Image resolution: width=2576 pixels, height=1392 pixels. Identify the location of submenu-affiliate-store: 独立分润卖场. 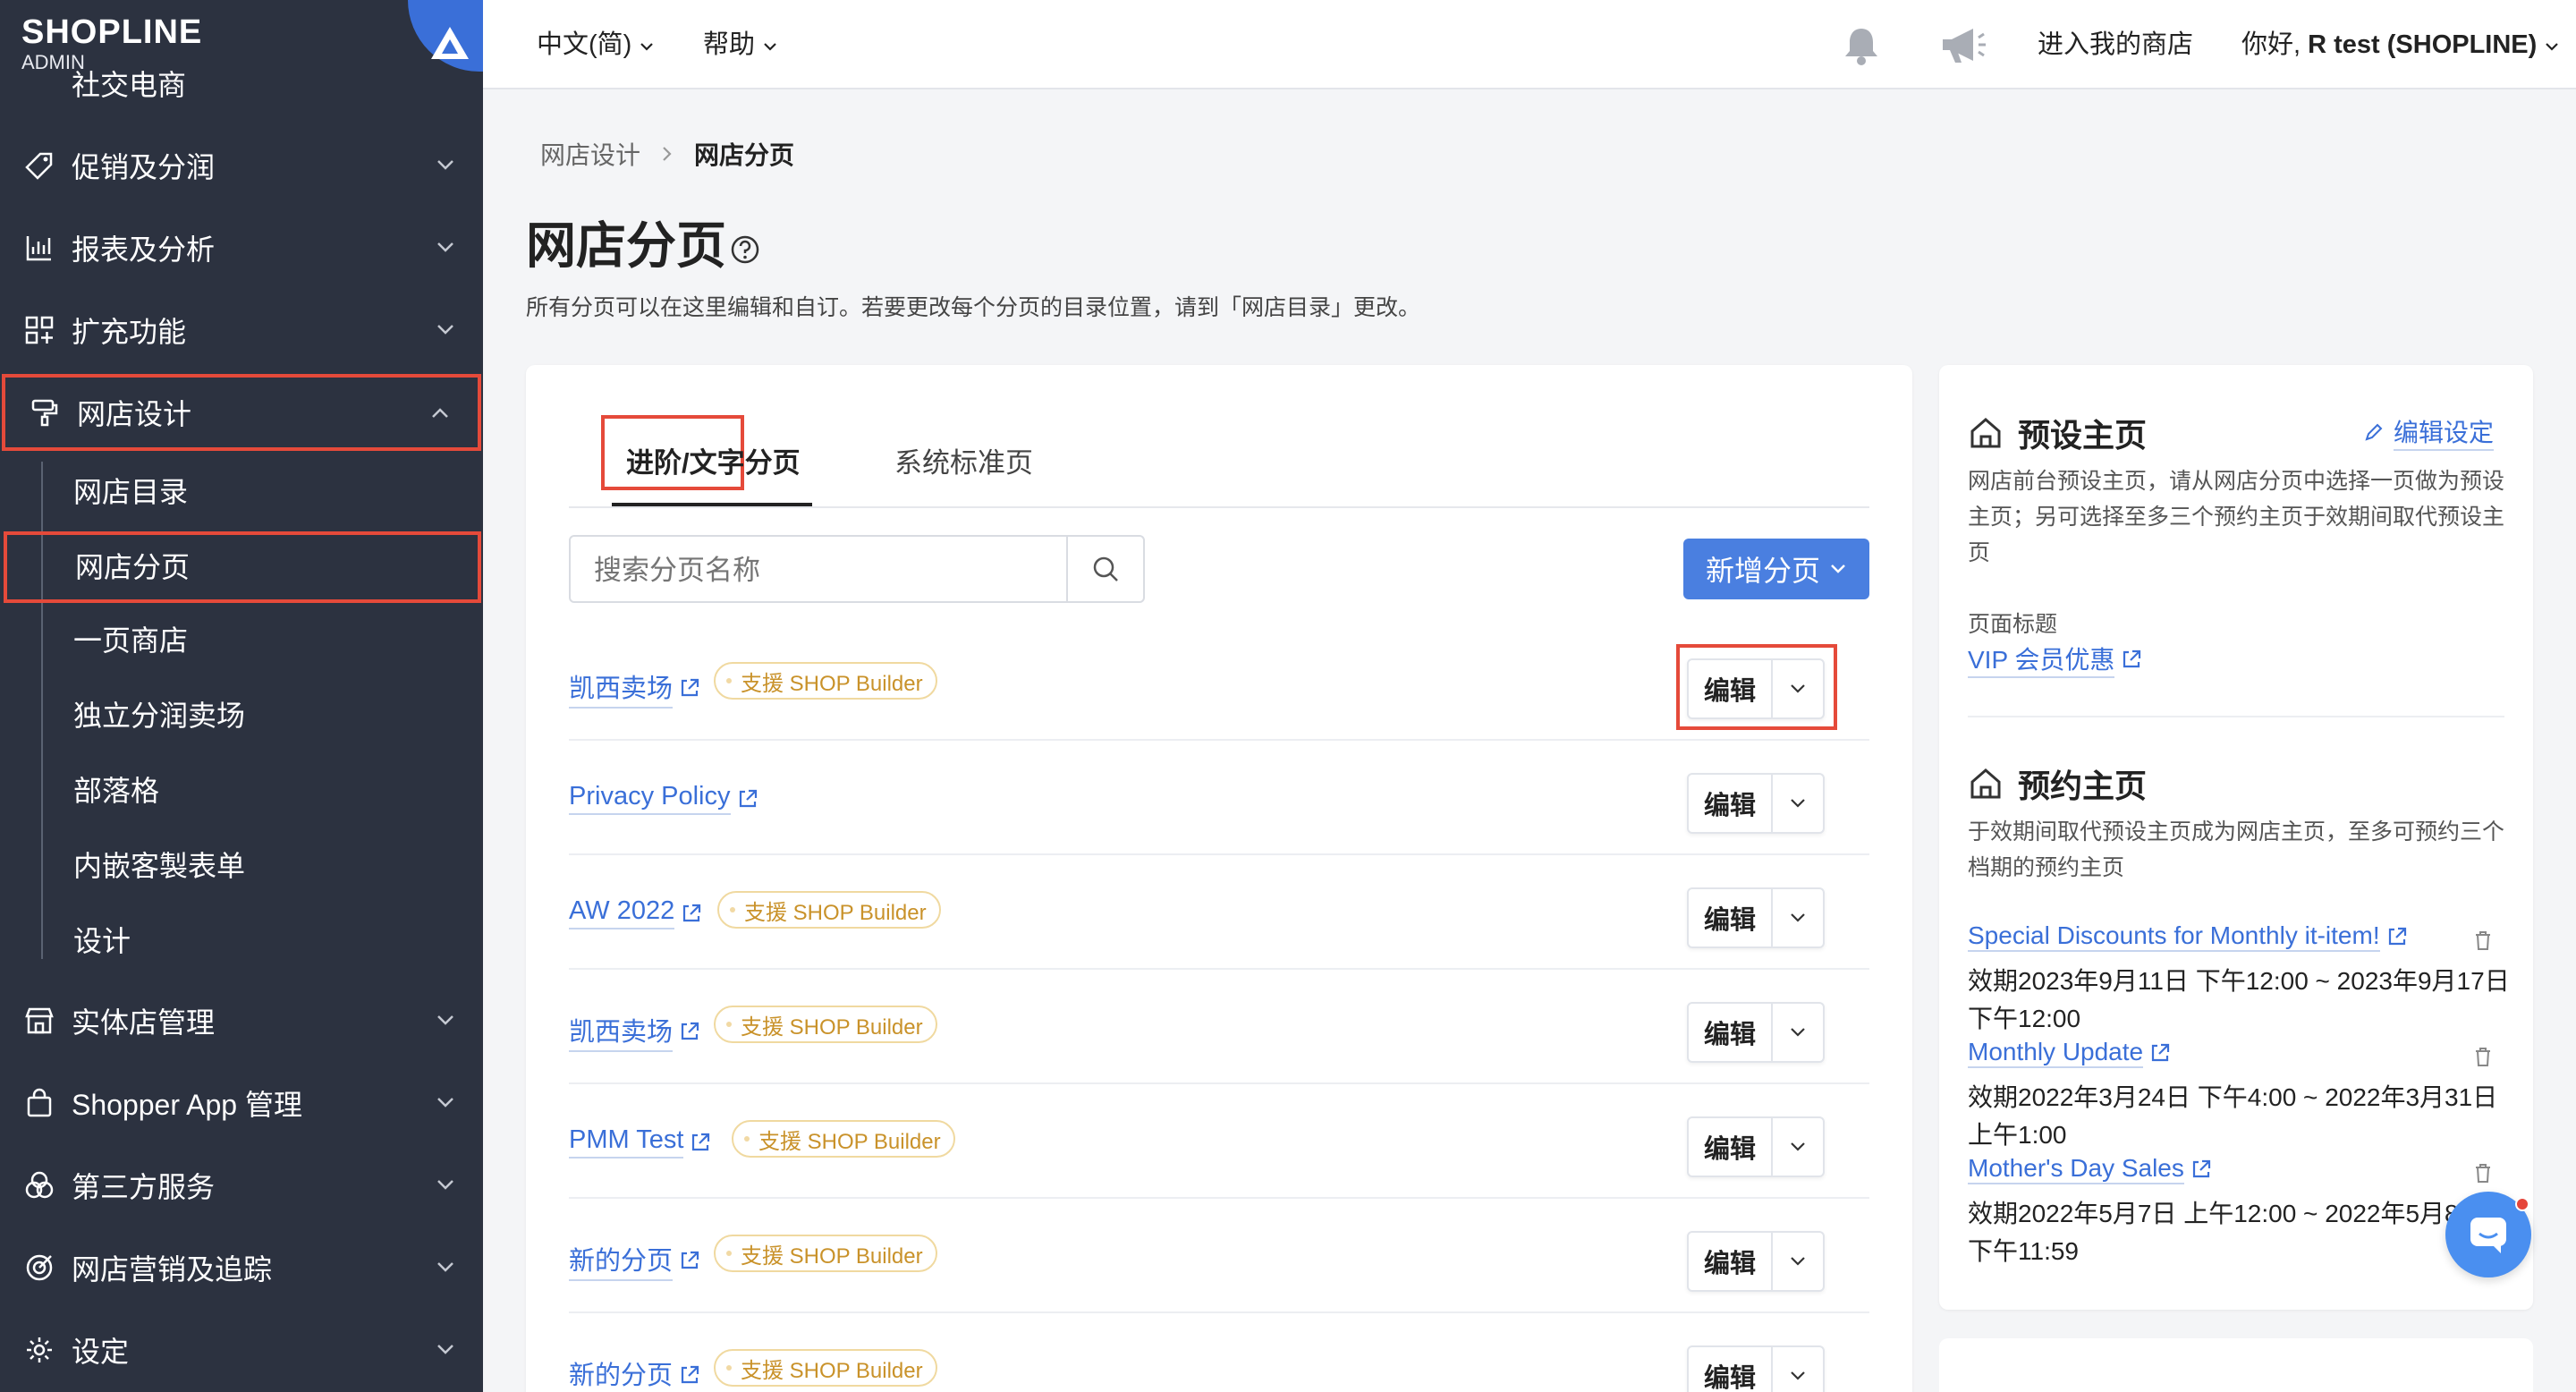
(159, 716).